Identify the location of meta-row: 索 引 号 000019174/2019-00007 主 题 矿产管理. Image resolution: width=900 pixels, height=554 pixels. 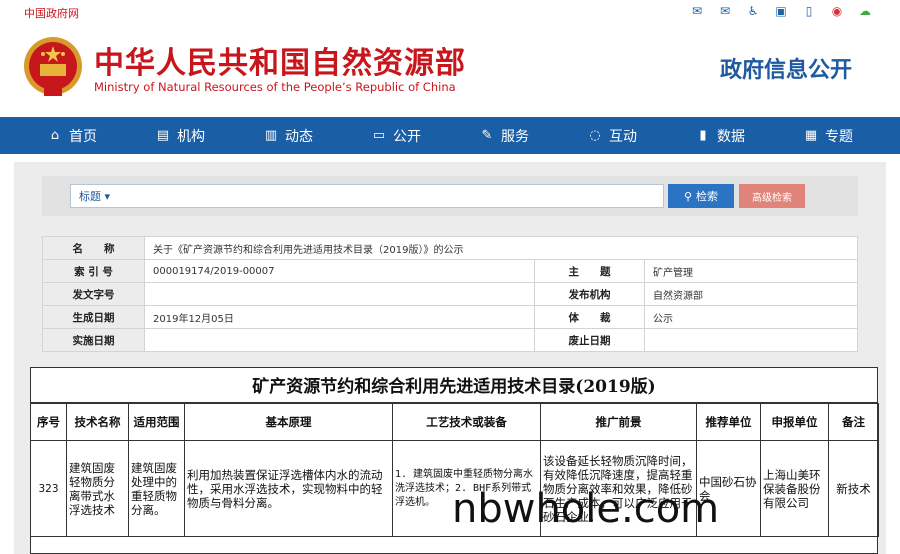
(450, 271).